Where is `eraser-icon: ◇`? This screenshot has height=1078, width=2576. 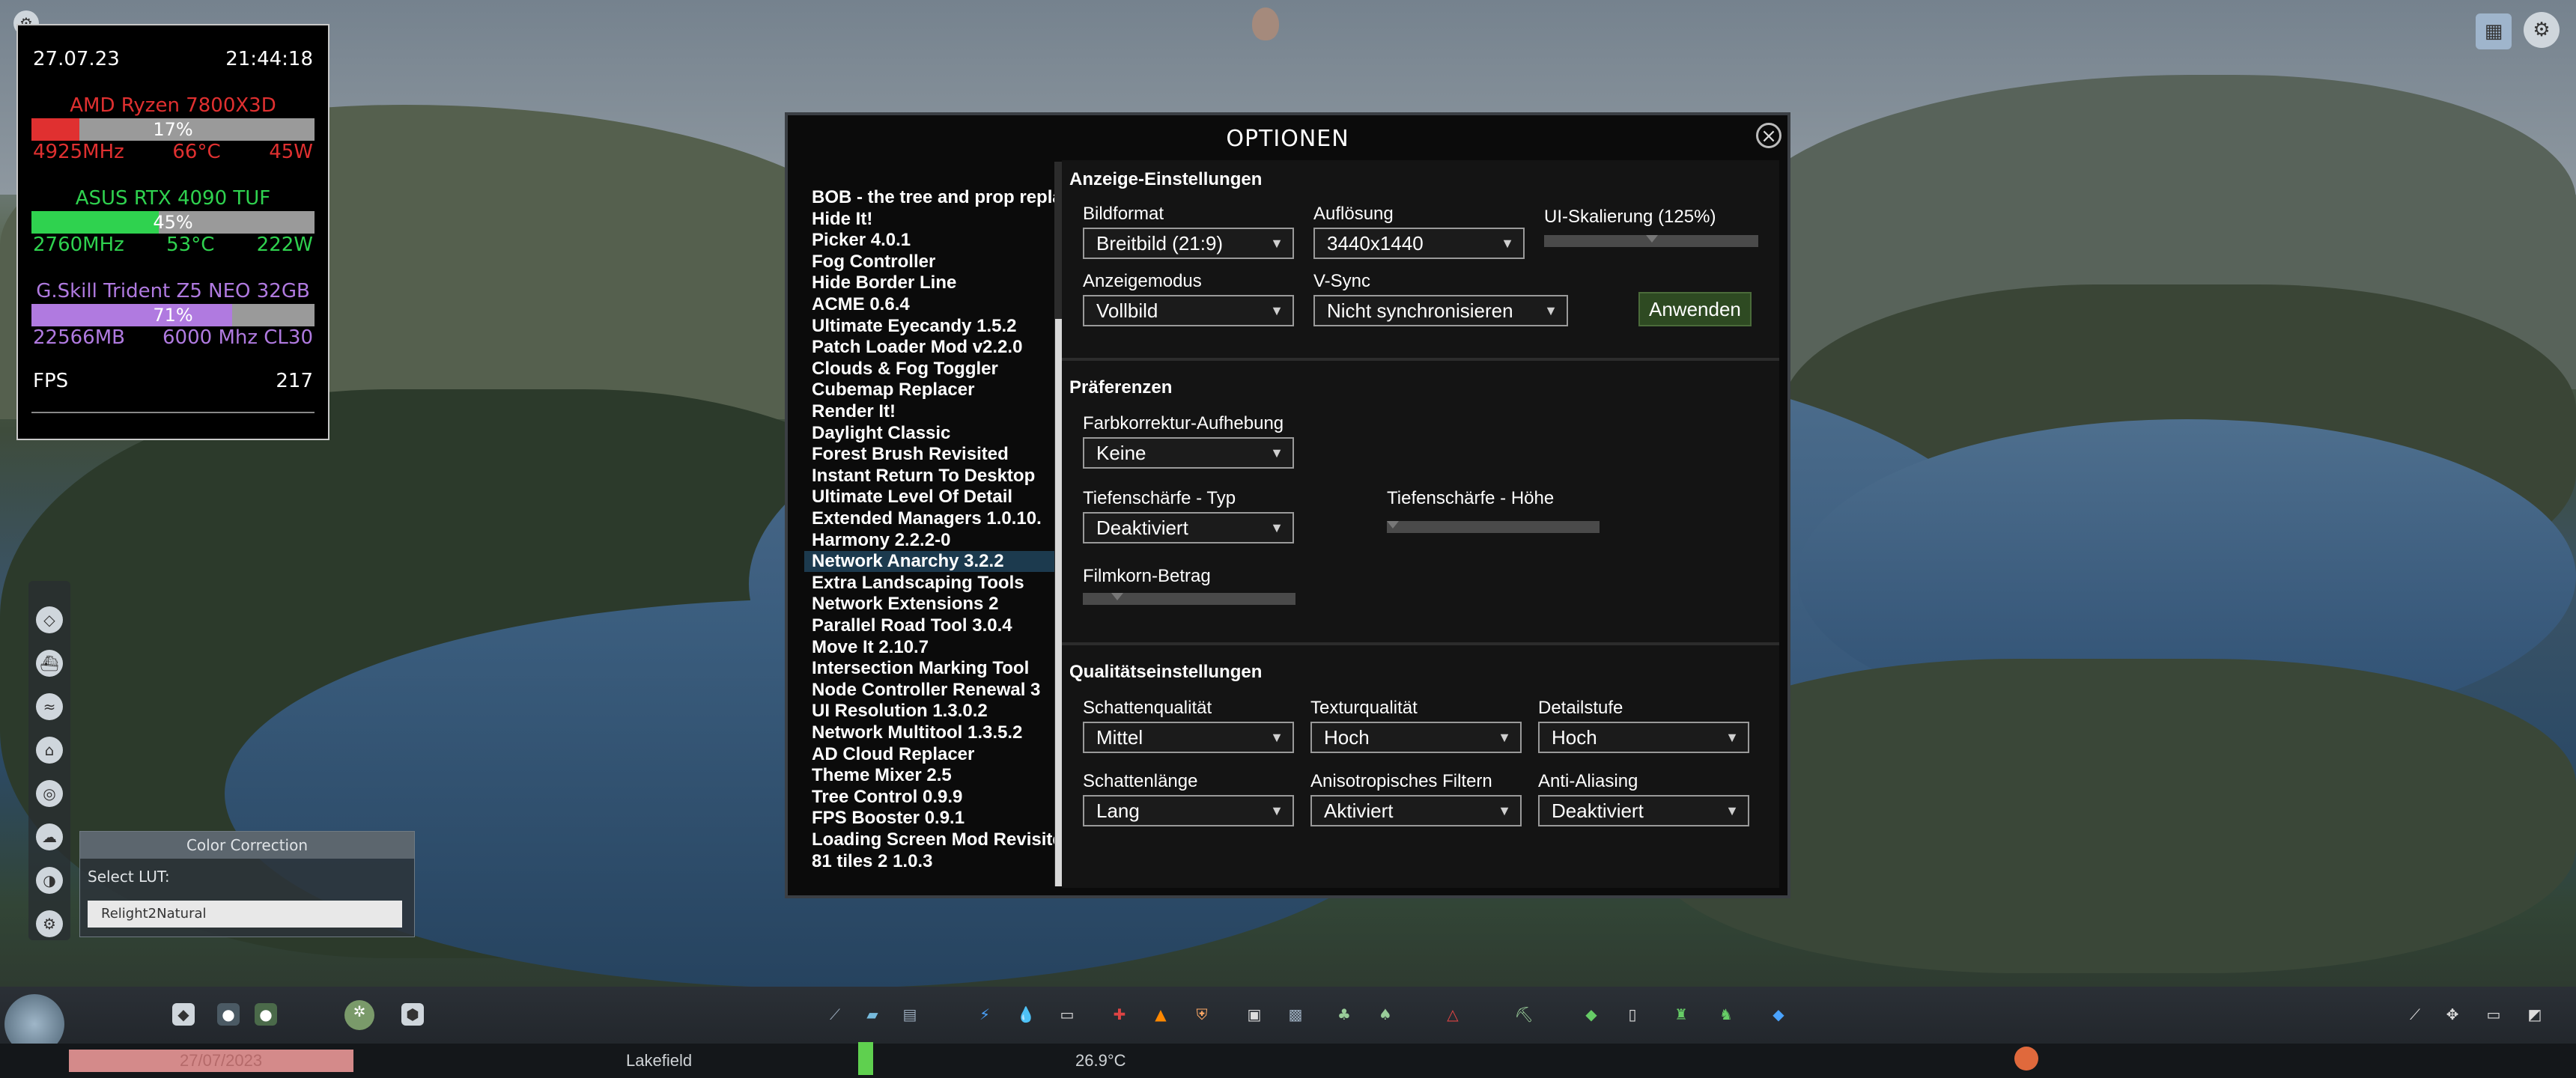 eraser-icon: ◇ is located at coordinates (49, 619).